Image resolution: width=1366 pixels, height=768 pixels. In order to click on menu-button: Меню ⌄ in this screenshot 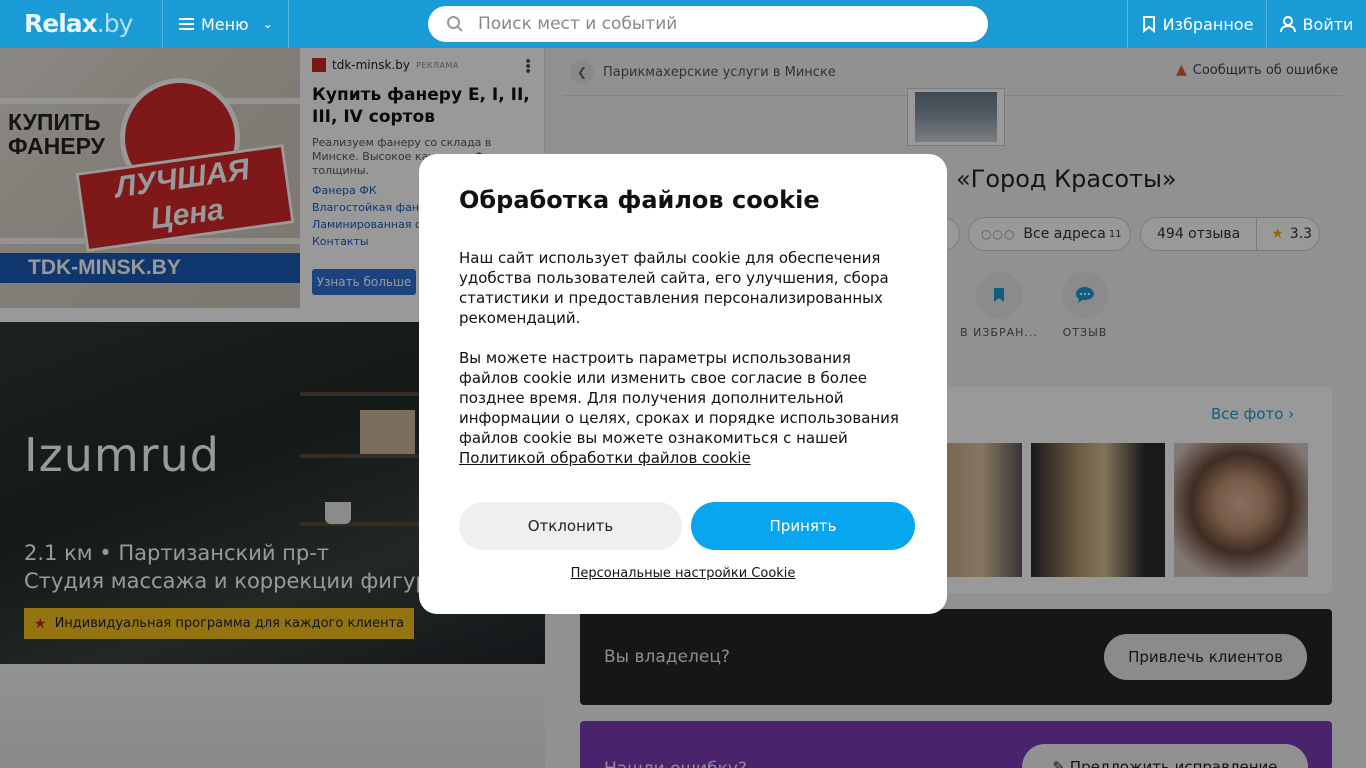, I will do `click(225, 24)`.